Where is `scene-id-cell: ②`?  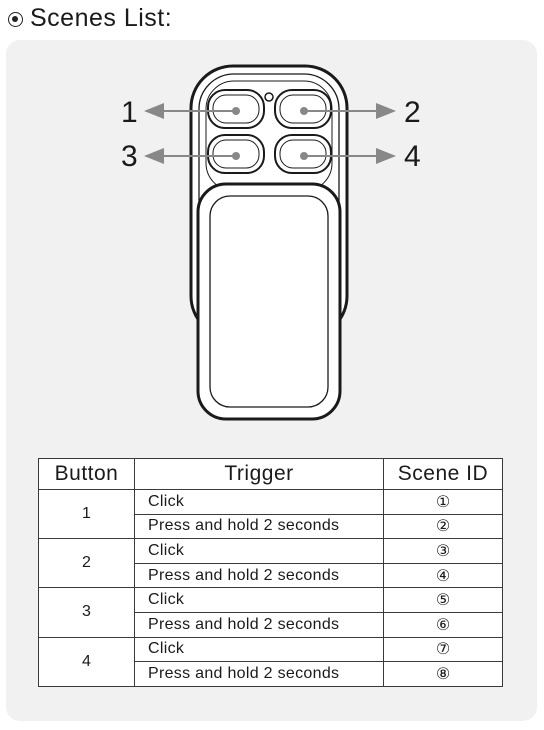
scene-id-cell: ② is located at coordinates (443, 526).